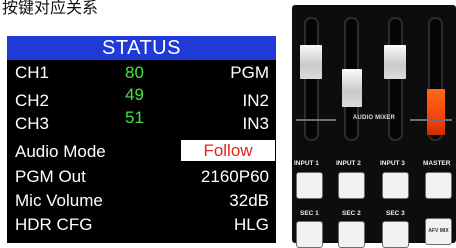 Image resolution: width=456 pixels, height=248 pixels. Describe the element at coordinates (234, 176) in the screenshot. I see `pgm-out-value: 2160P60` at that location.